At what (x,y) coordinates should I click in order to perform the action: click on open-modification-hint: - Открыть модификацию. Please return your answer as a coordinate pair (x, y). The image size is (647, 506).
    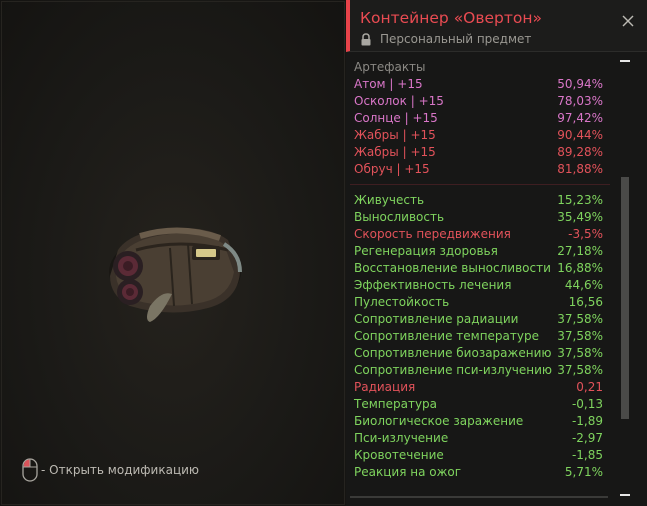
    Looking at the image, I should click on (110, 470).